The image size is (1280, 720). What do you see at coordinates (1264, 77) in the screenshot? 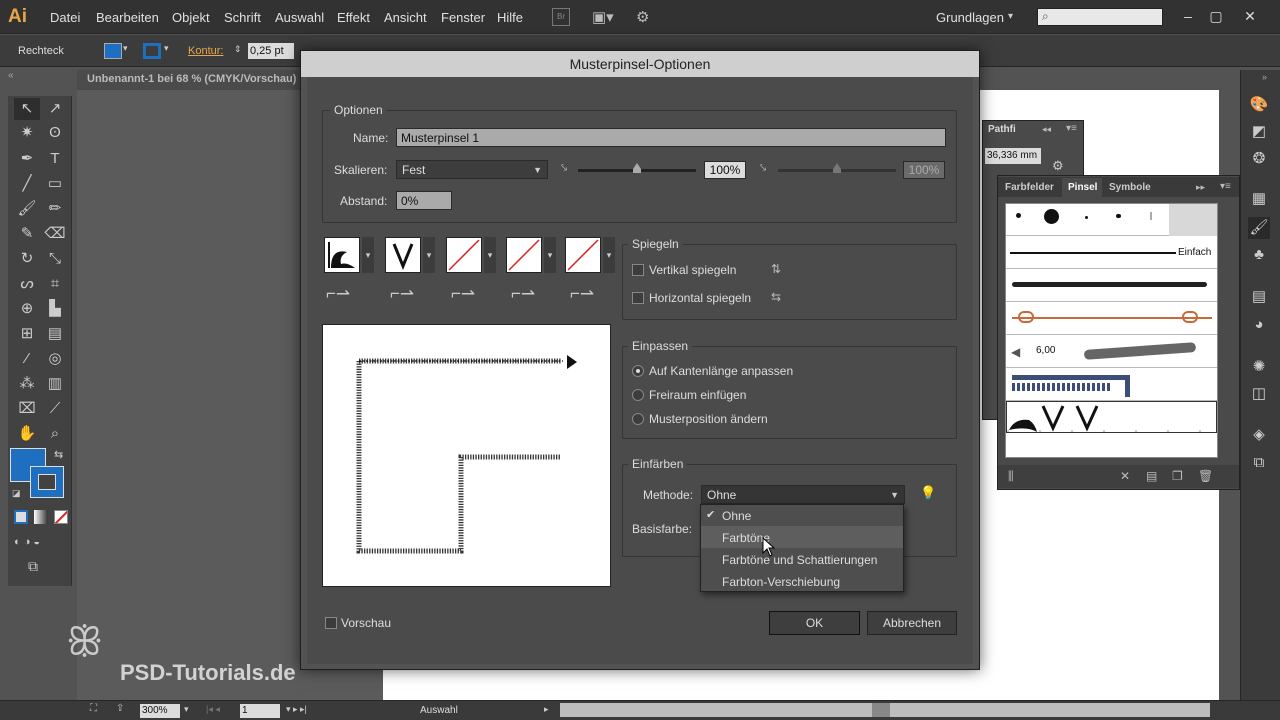
I see `expand-dock-icon: »` at bounding box center [1264, 77].